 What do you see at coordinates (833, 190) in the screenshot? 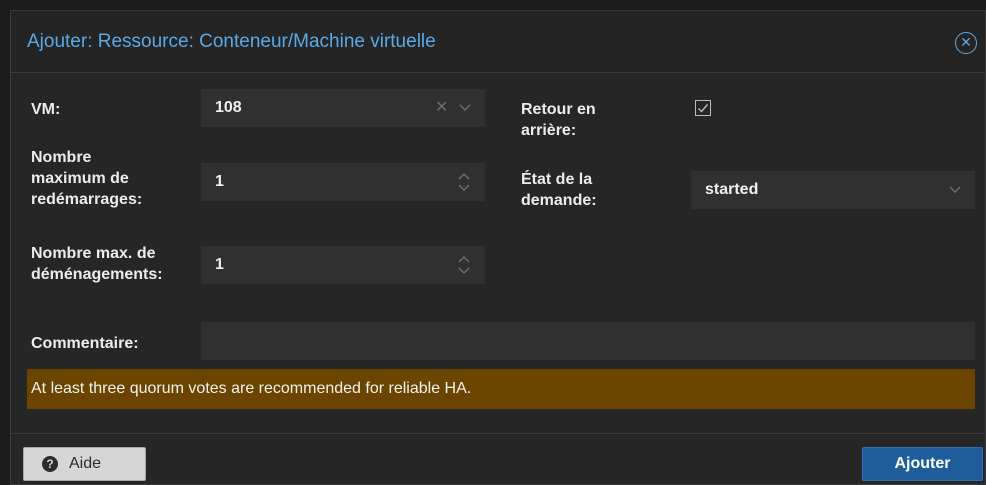
I see `state-select: started` at bounding box center [833, 190].